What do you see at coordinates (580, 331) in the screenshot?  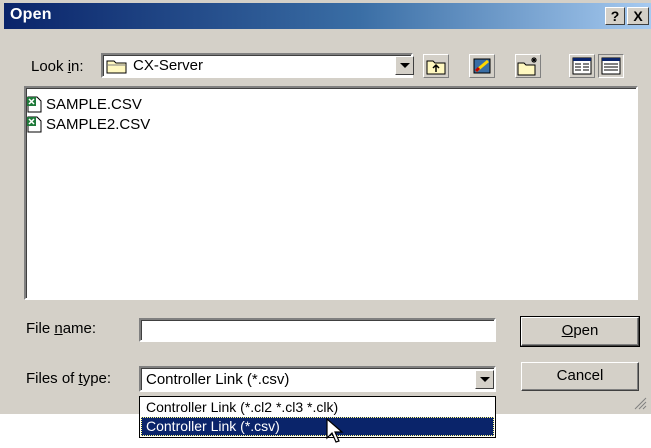 I see `open-button: Open` at bounding box center [580, 331].